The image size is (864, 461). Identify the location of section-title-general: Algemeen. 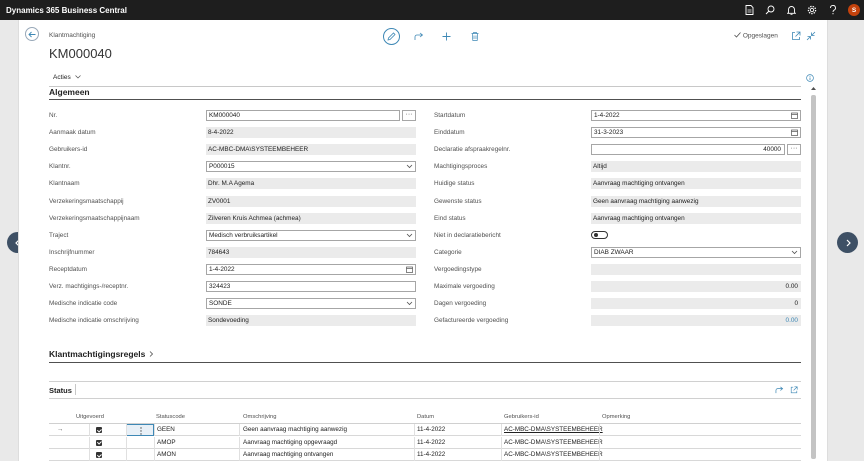
(69, 92).